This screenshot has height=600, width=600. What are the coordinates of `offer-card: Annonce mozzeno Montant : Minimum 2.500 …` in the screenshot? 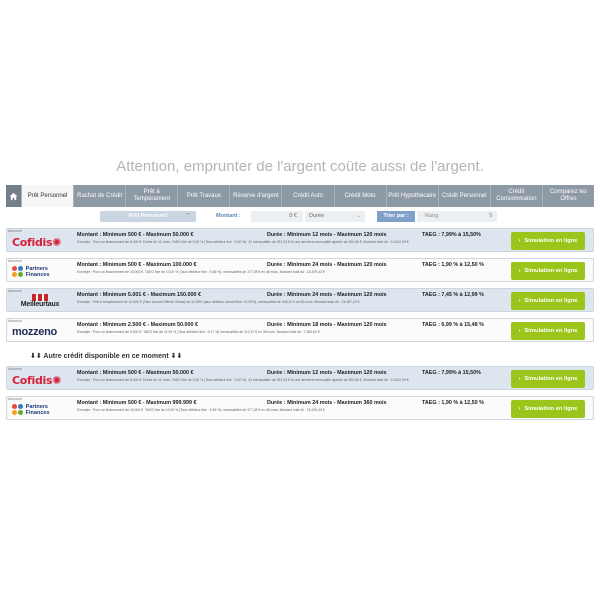 It's located at (300, 330).